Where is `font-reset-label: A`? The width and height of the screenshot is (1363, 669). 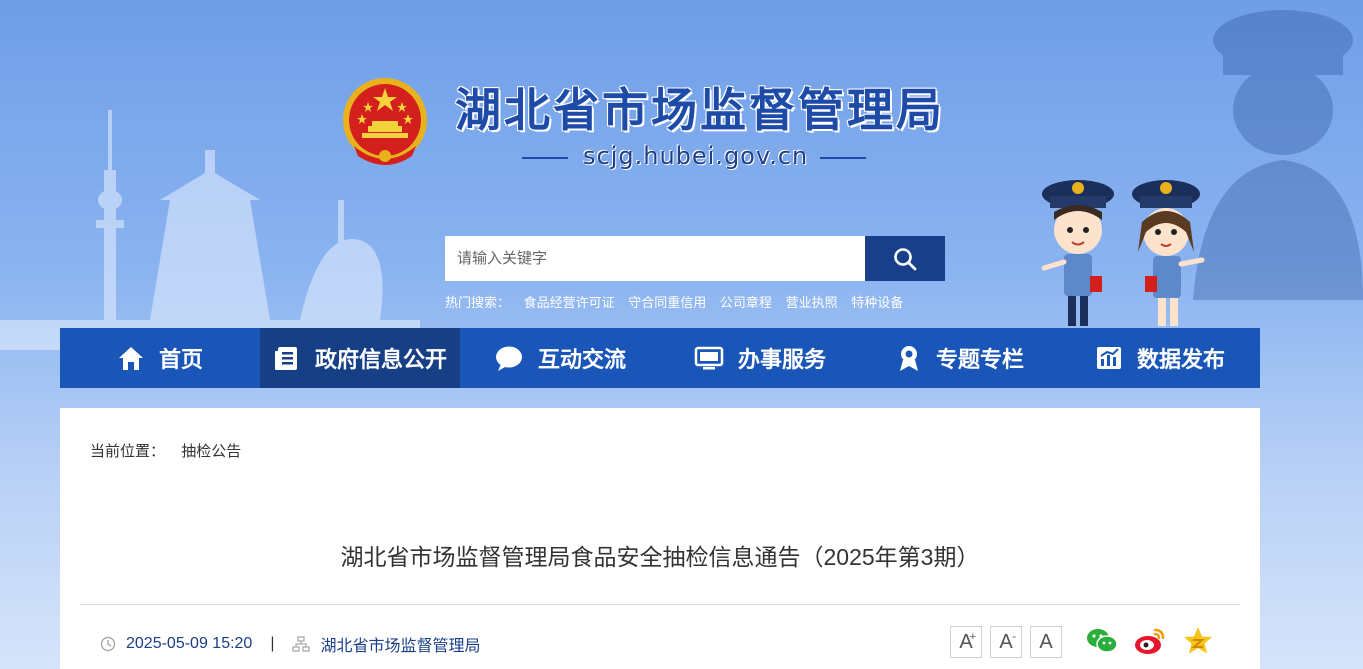
font-reset-label: A is located at coordinates (1046, 641).